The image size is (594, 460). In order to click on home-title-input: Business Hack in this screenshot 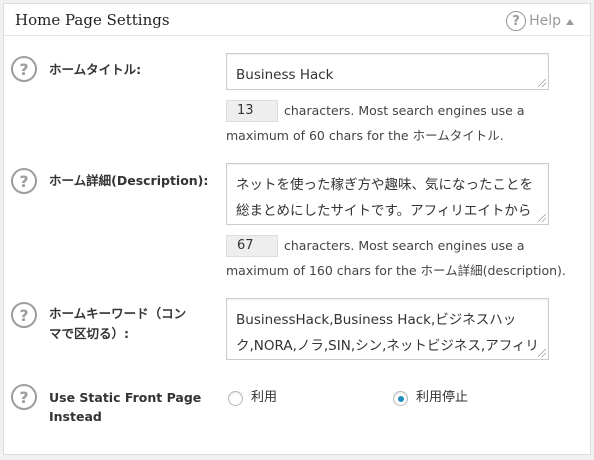, I will do `click(387, 71)`.